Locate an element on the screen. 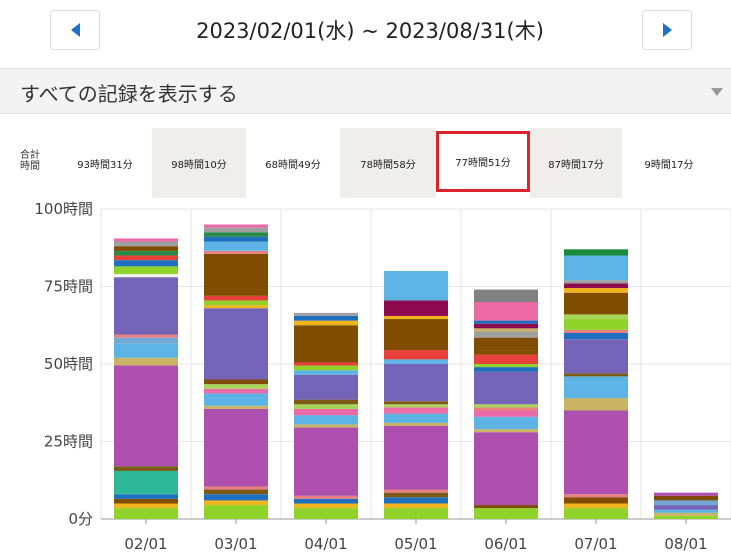 The height and width of the screenshot is (556, 731). total-cell-06-01: 77時間51分 is located at coordinates (483, 161).